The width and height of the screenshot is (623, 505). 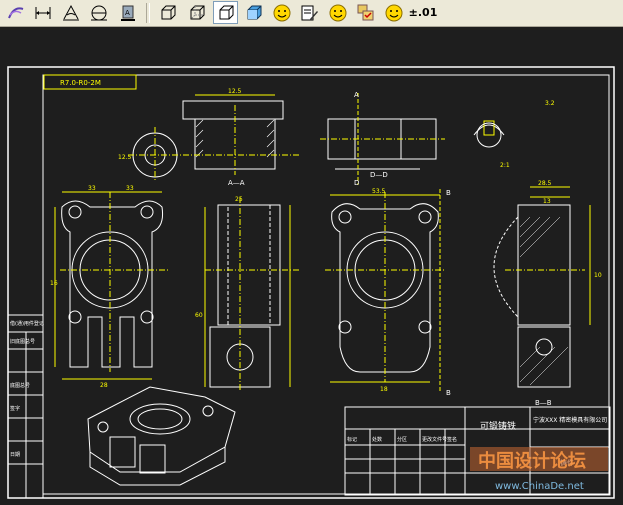 What do you see at coordinates (434, 439) in the screenshot?
I see `title-block-col-4: 更改文件号` at bounding box center [434, 439].